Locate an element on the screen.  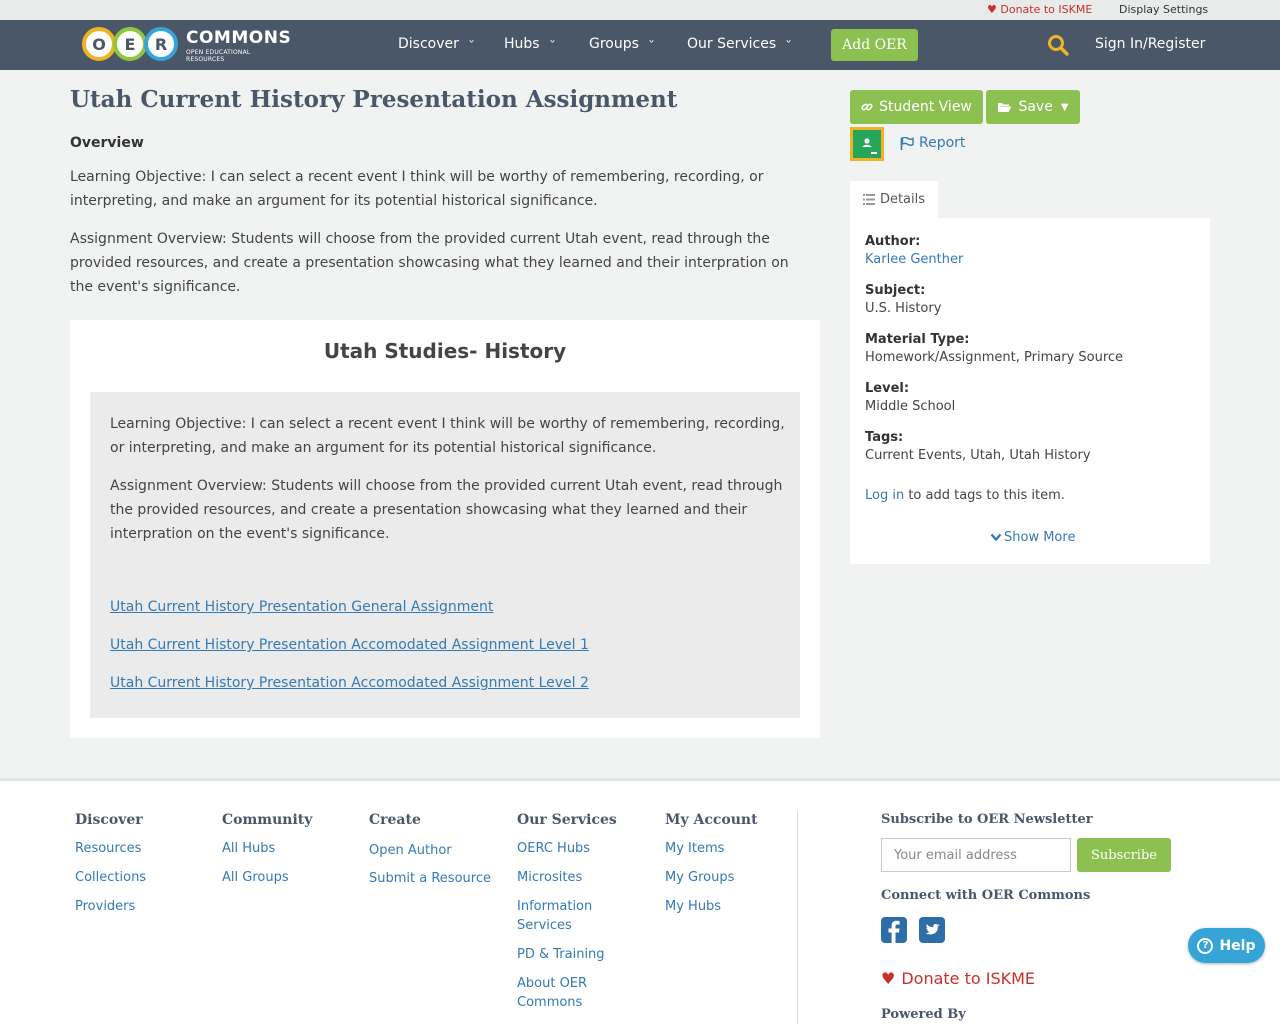
nav-discover: Discover ˅ is located at coordinates (436, 44).